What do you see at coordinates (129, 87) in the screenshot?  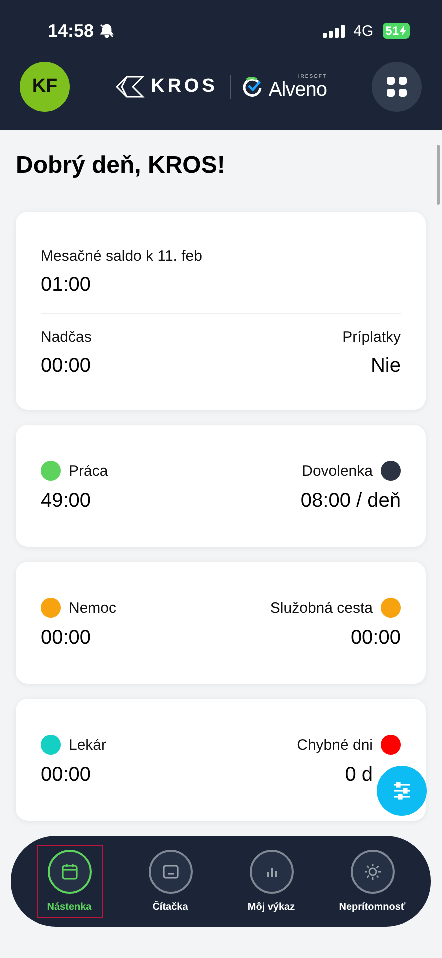 I see `kros-logo-icon` at bounding box center [129, 87].